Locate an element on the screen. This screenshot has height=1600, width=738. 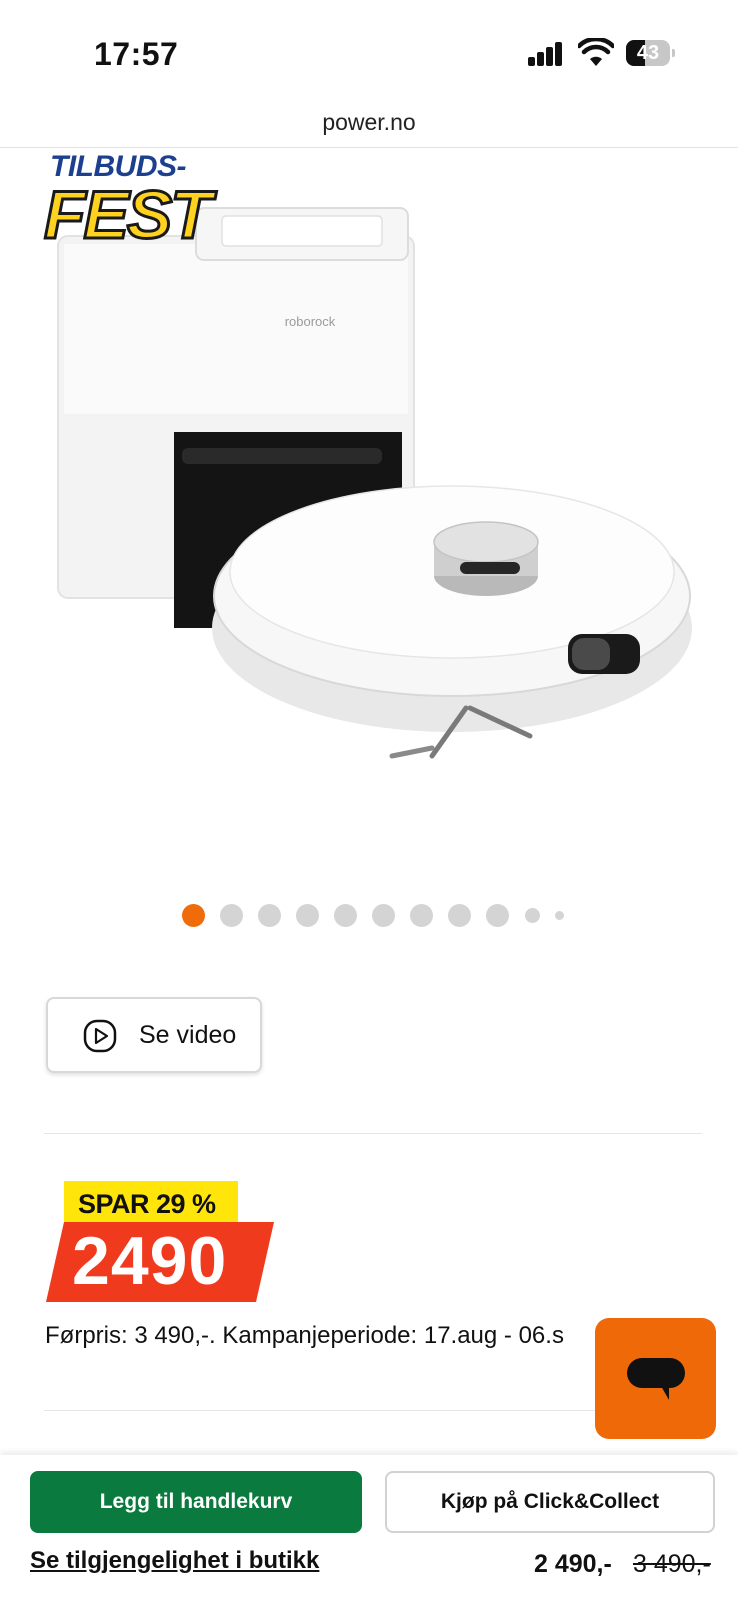
chat-bubble-icon is located at coordinates (656, 1379).